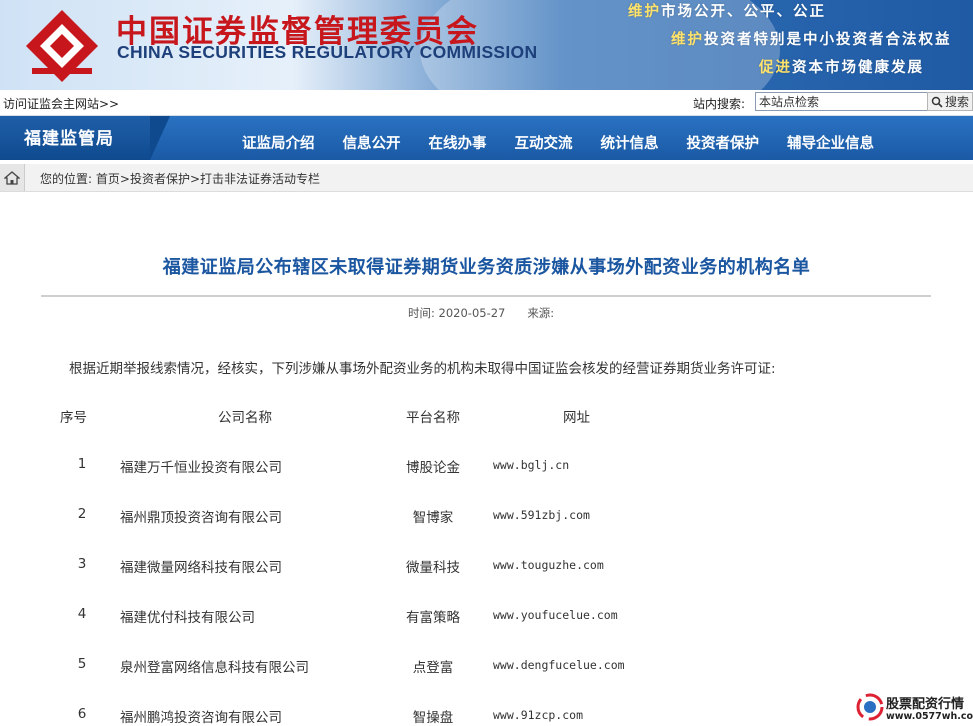 Image resolution: width=973 pixels, height=726 pixels. I want to click on breadcrumb-prefix: 您的位置:, so click(66, 179).